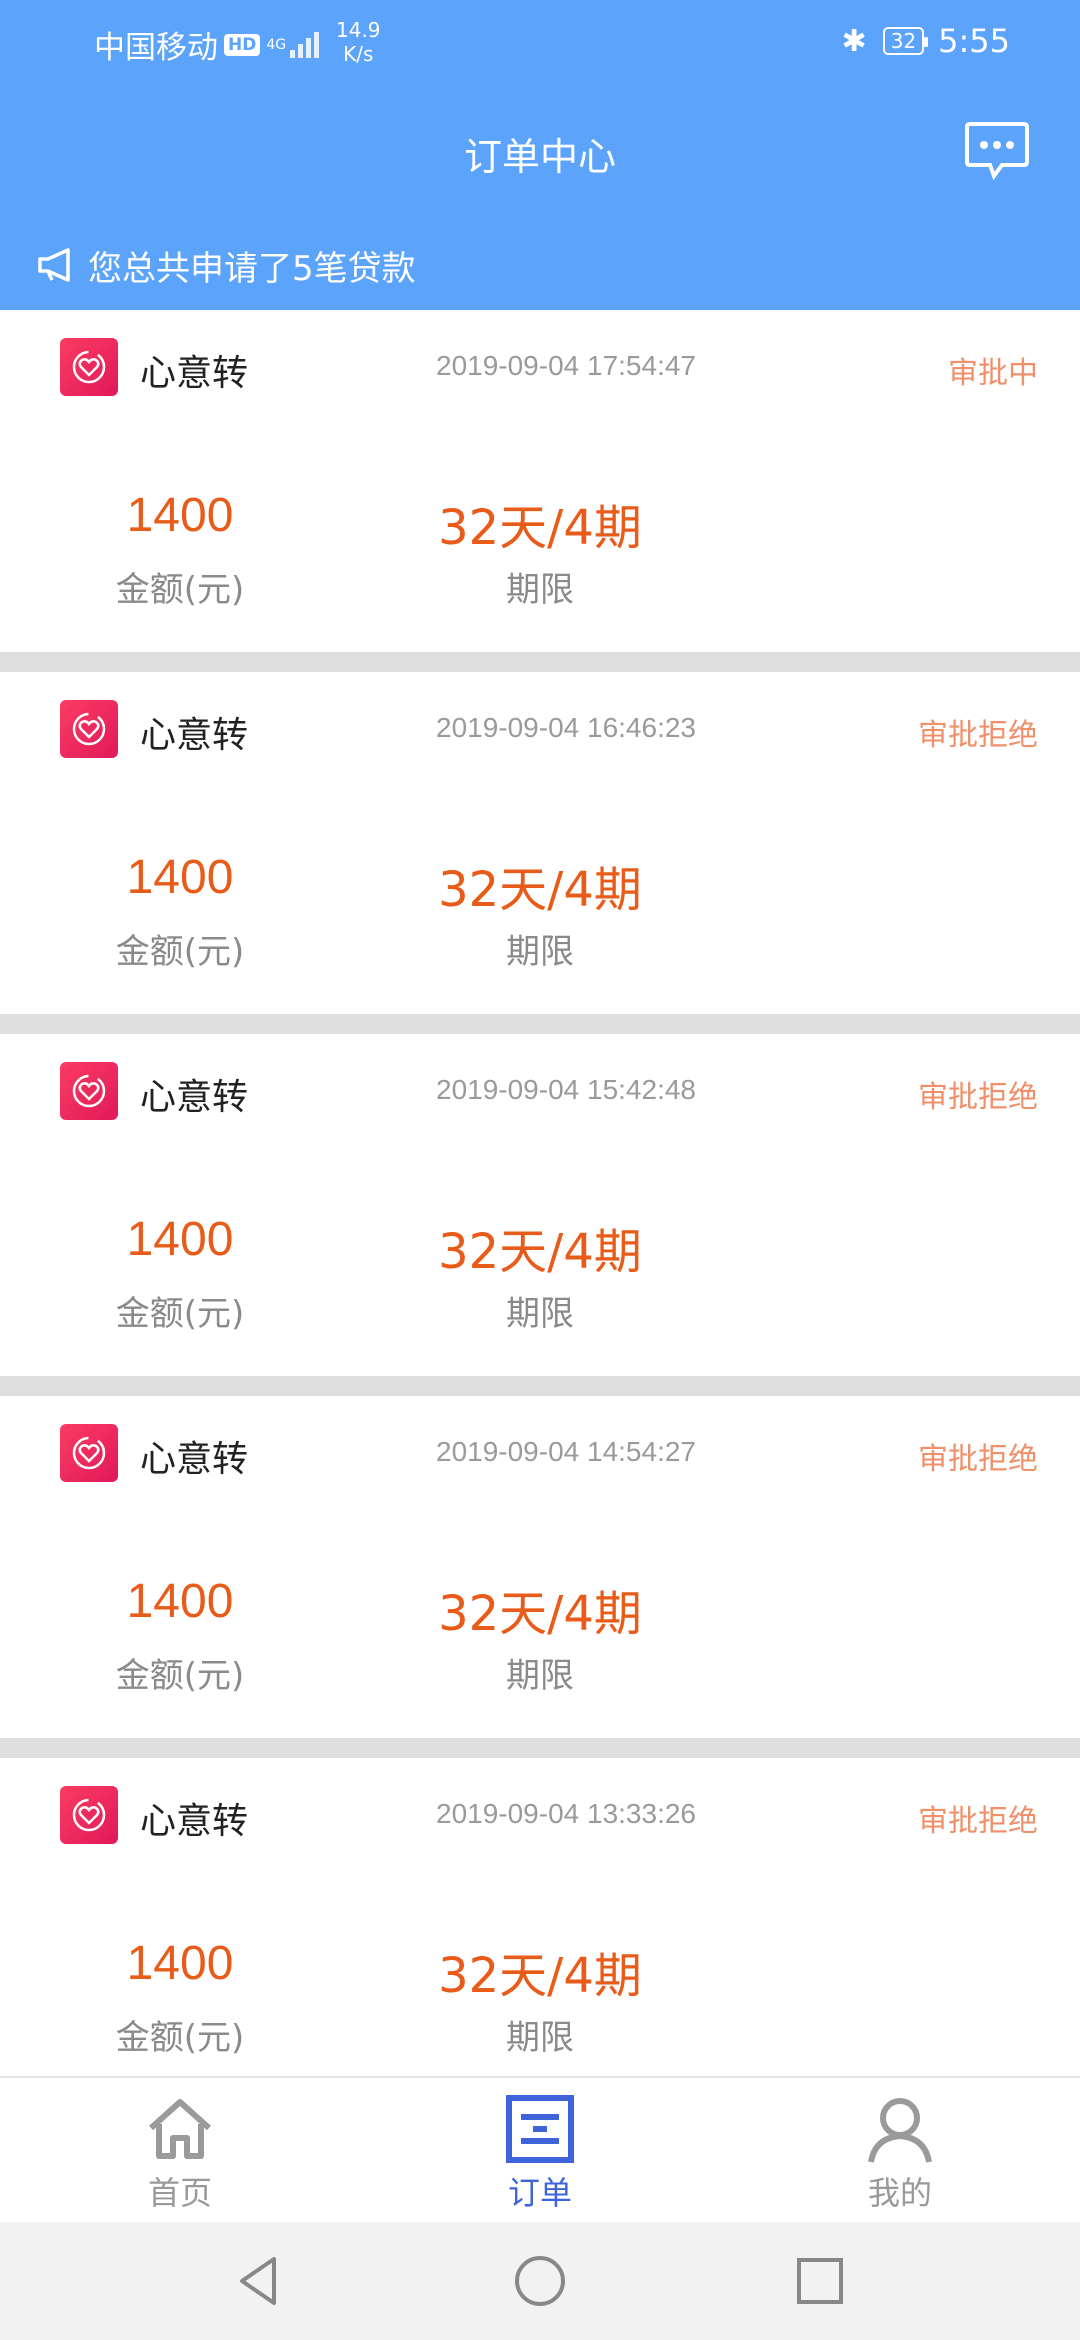 This screenshot has width=1080, height=2340. I want to click on back-icon, so click(260, 2281).